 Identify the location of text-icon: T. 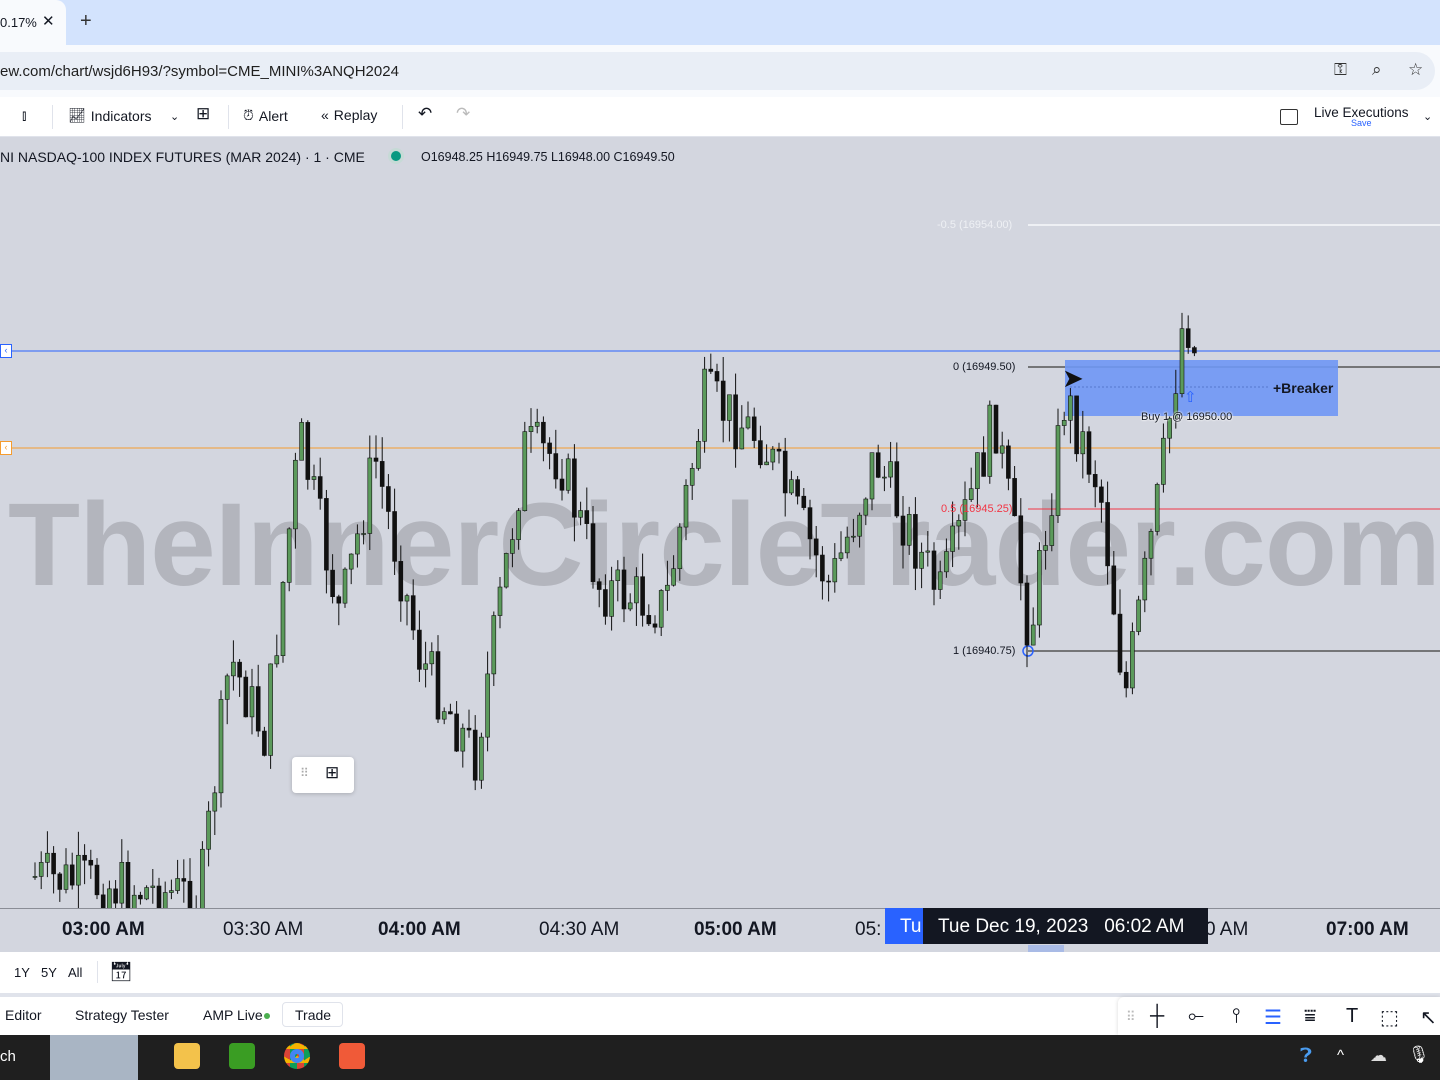
(1352, 1016).